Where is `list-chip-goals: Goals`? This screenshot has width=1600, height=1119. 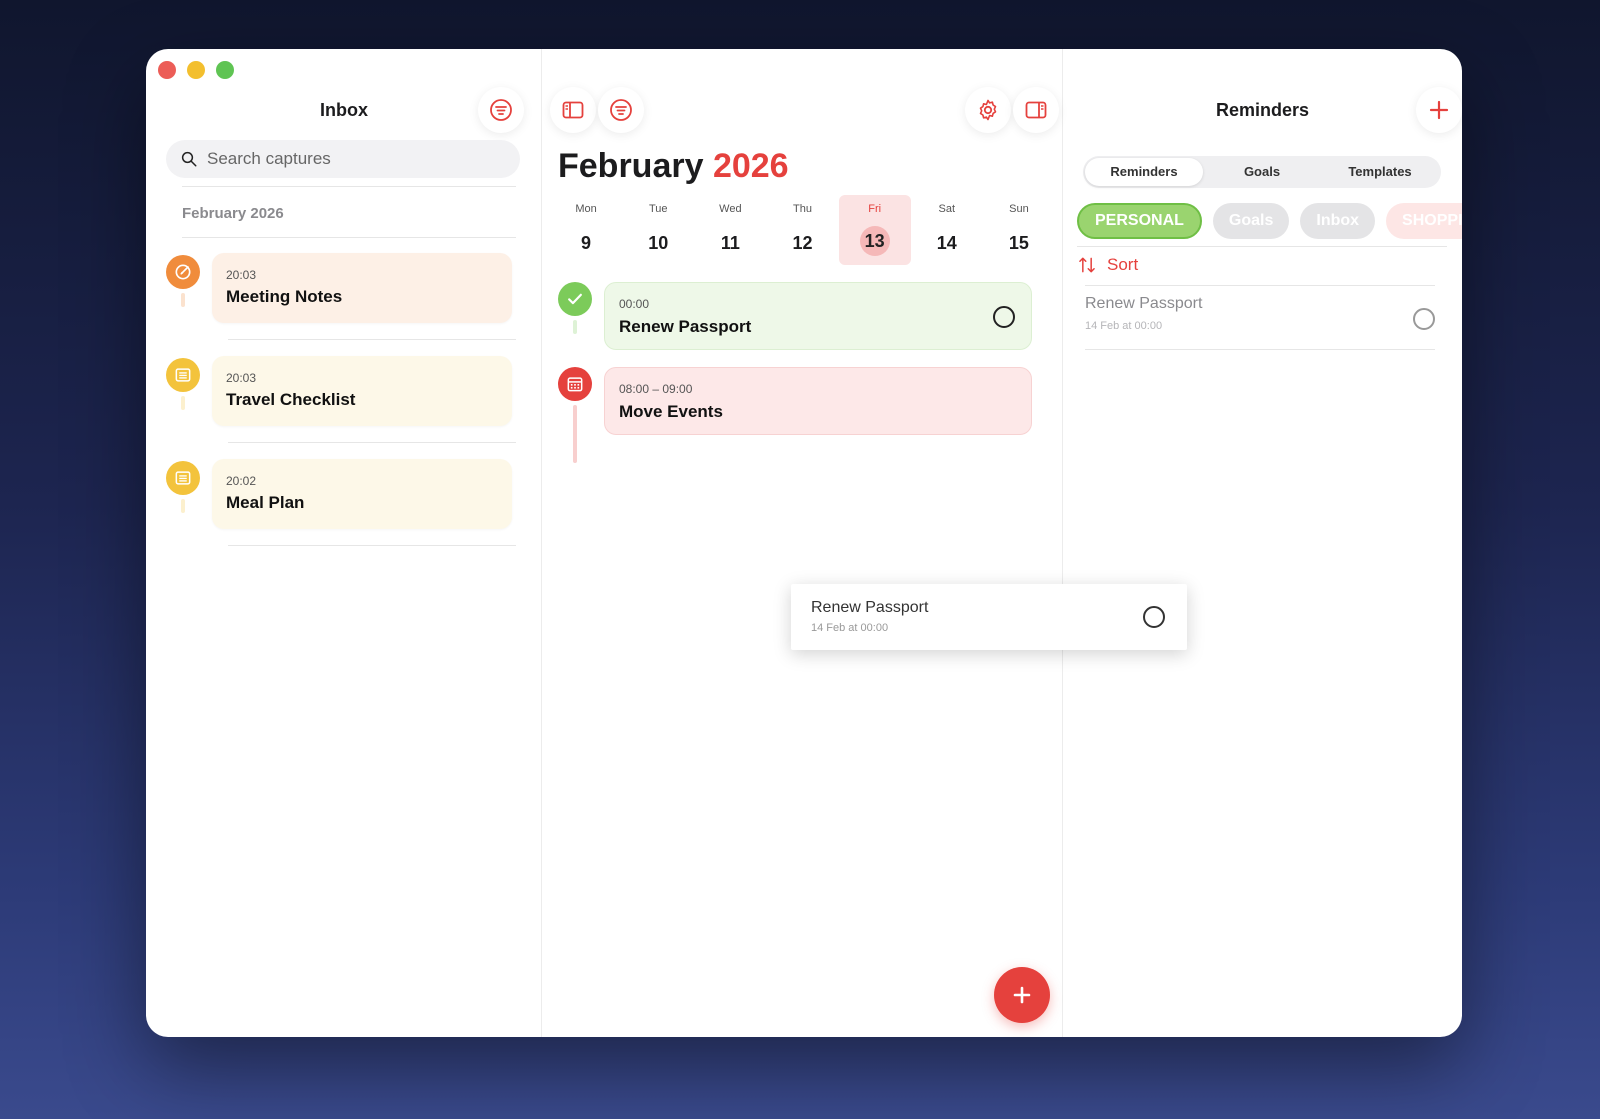
list-chip-goals: Goals is located at coordinates (1251, 221).